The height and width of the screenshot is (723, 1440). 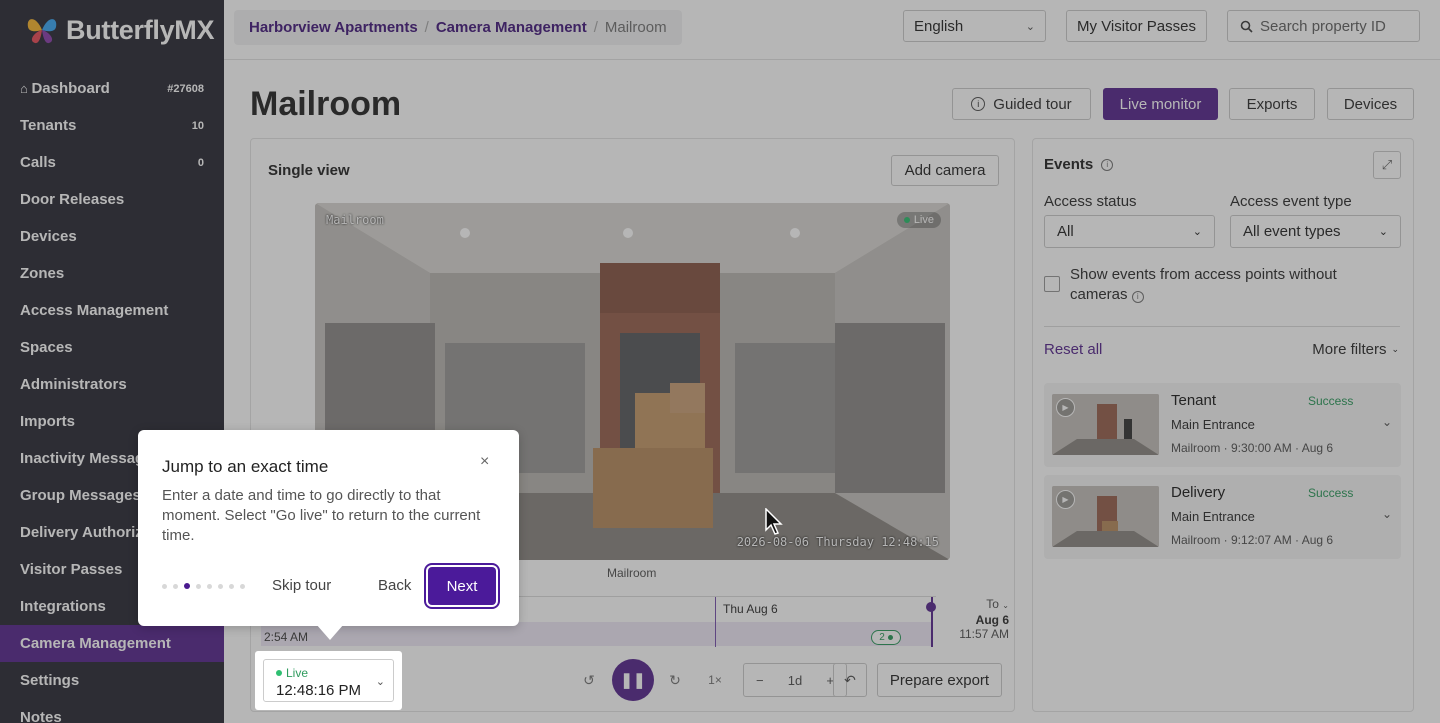 What do you see at coordinates (1213, 424) in the screenshot?
I see `event-location: Main Entrance` at bounding box center [1213, 424].